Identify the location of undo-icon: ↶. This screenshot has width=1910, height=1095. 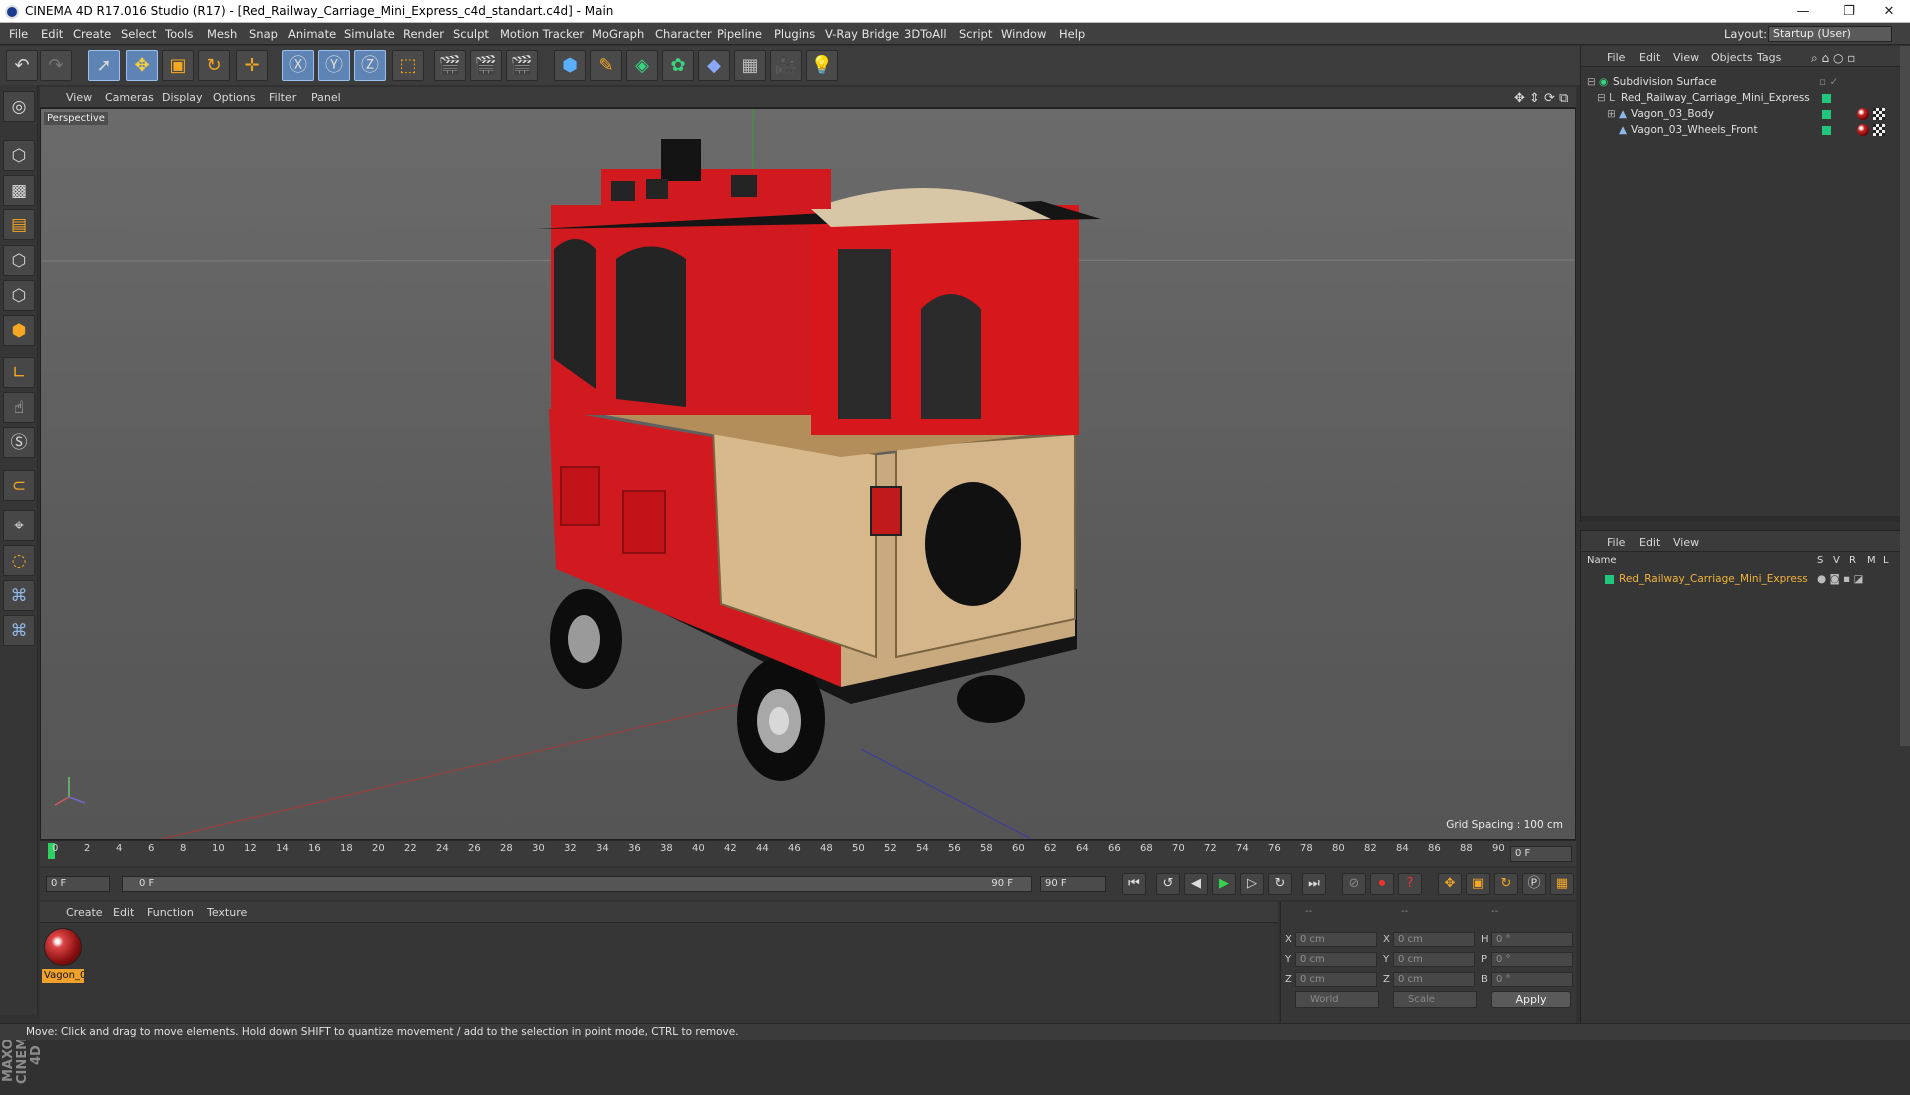
(22, 65).